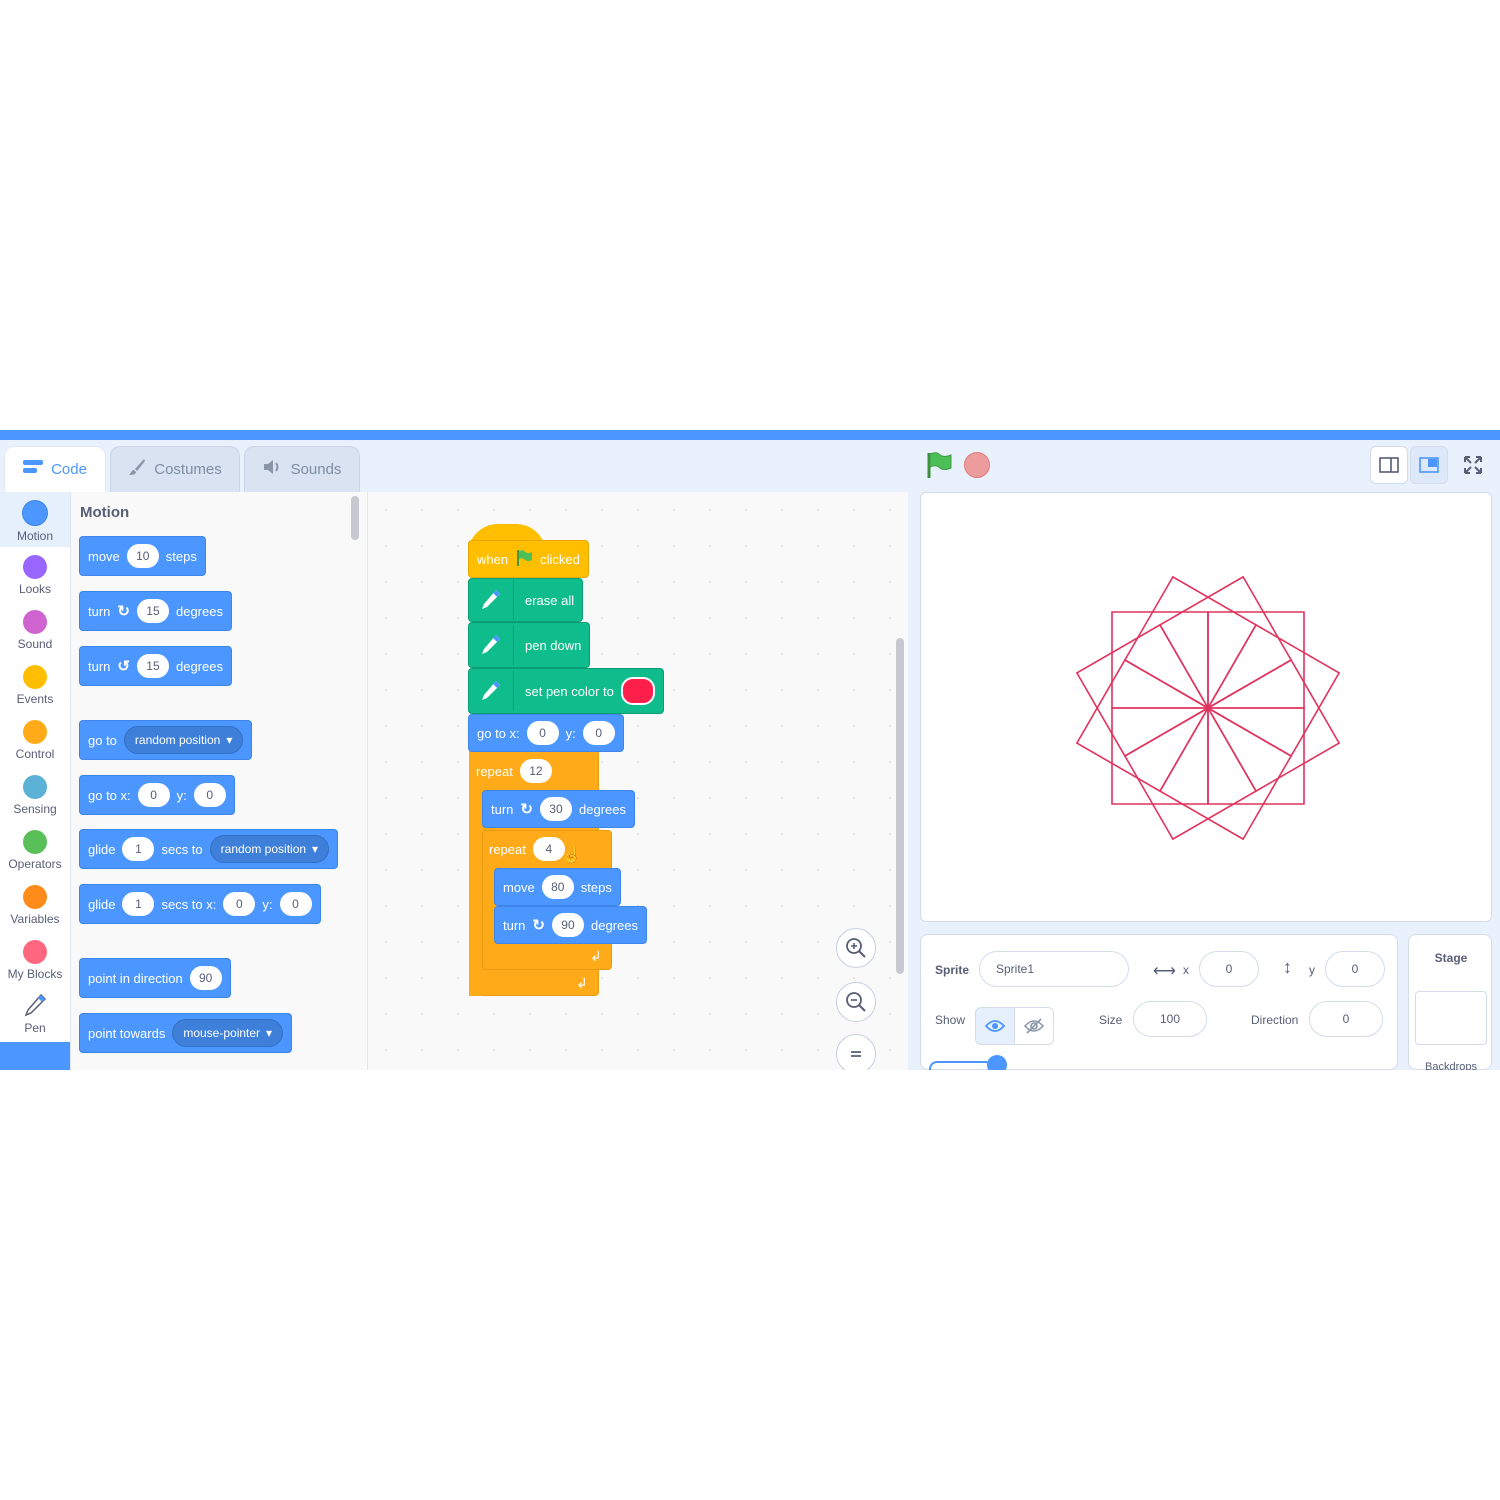 The width and height of the screenshot is (1500, 1500). I want to click on stage-selector-pane: Stage Backdrops, so click(1450, 1002).